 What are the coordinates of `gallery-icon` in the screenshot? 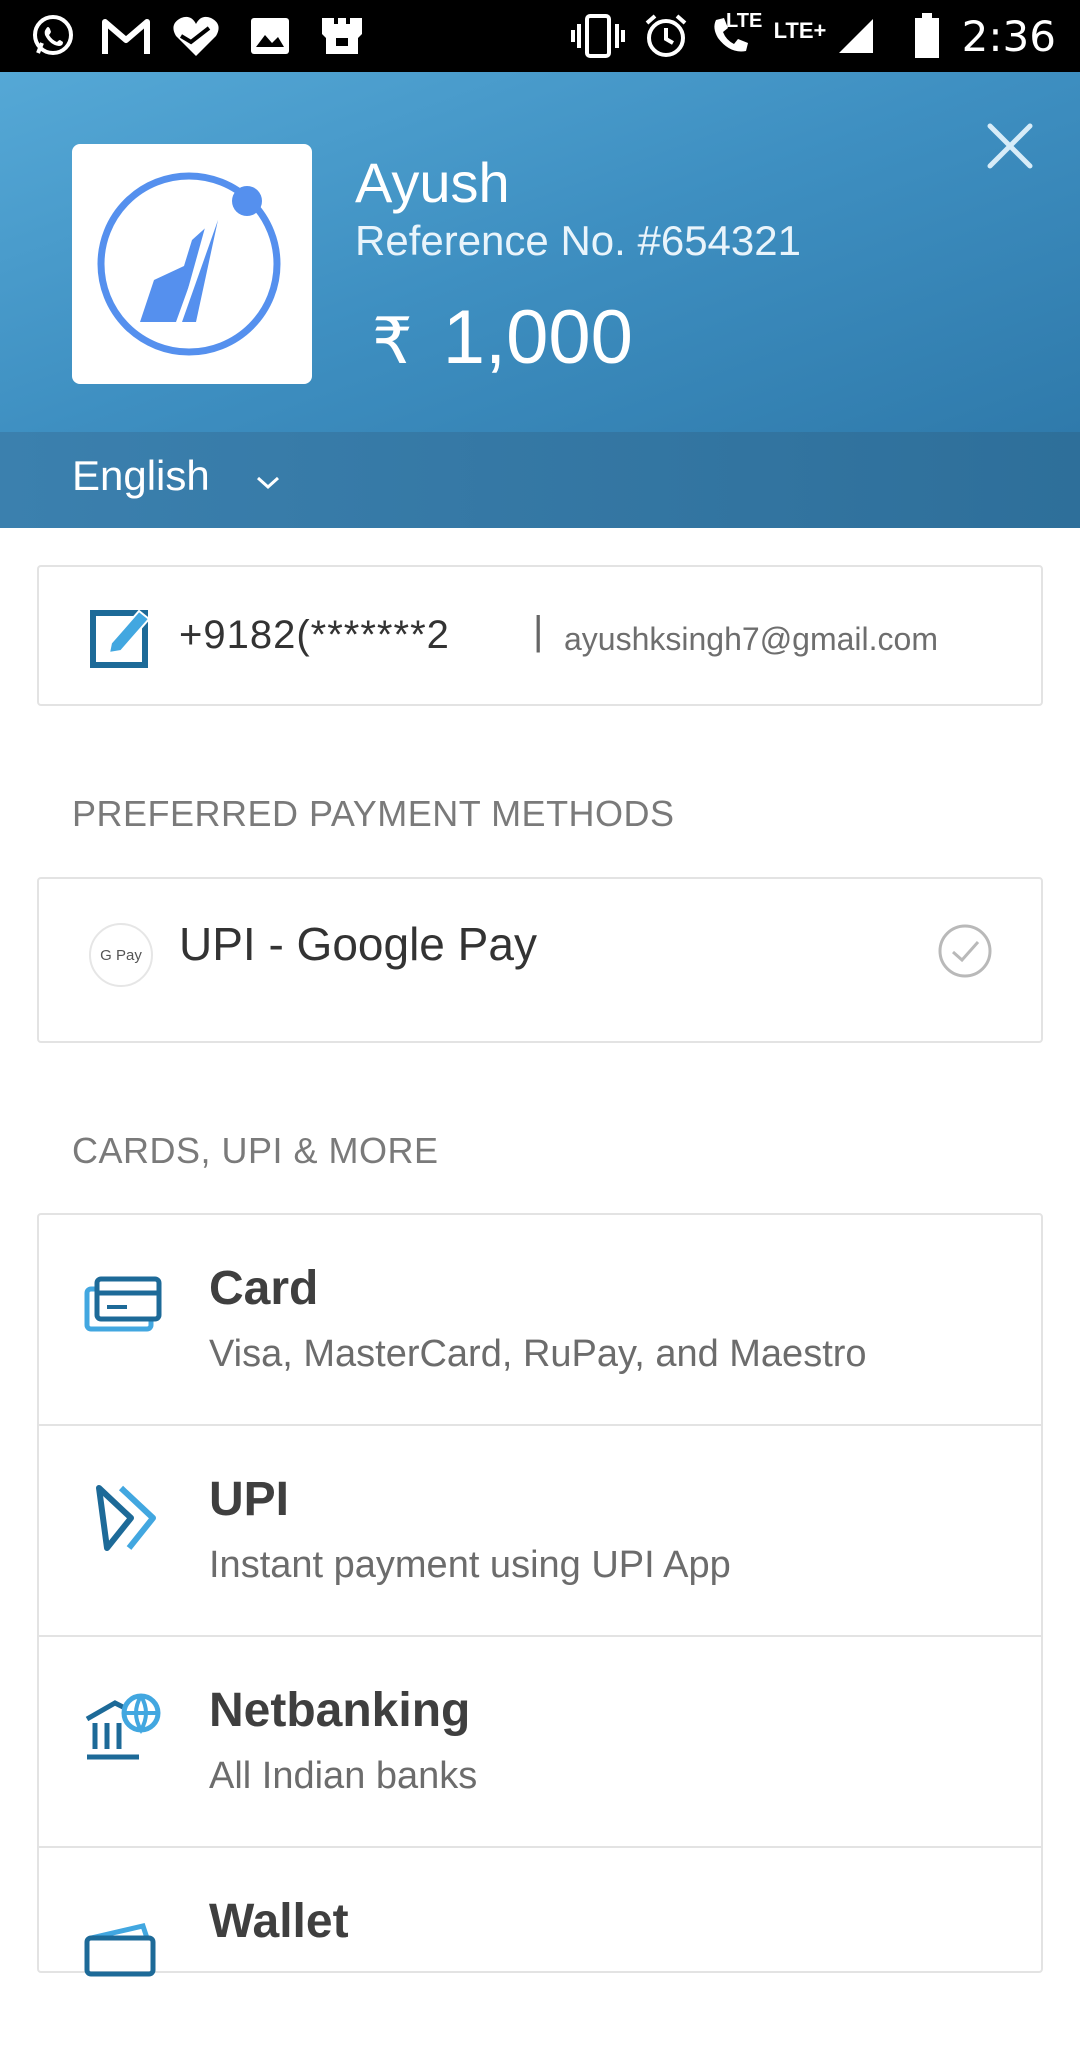 It's located at (270, 36).